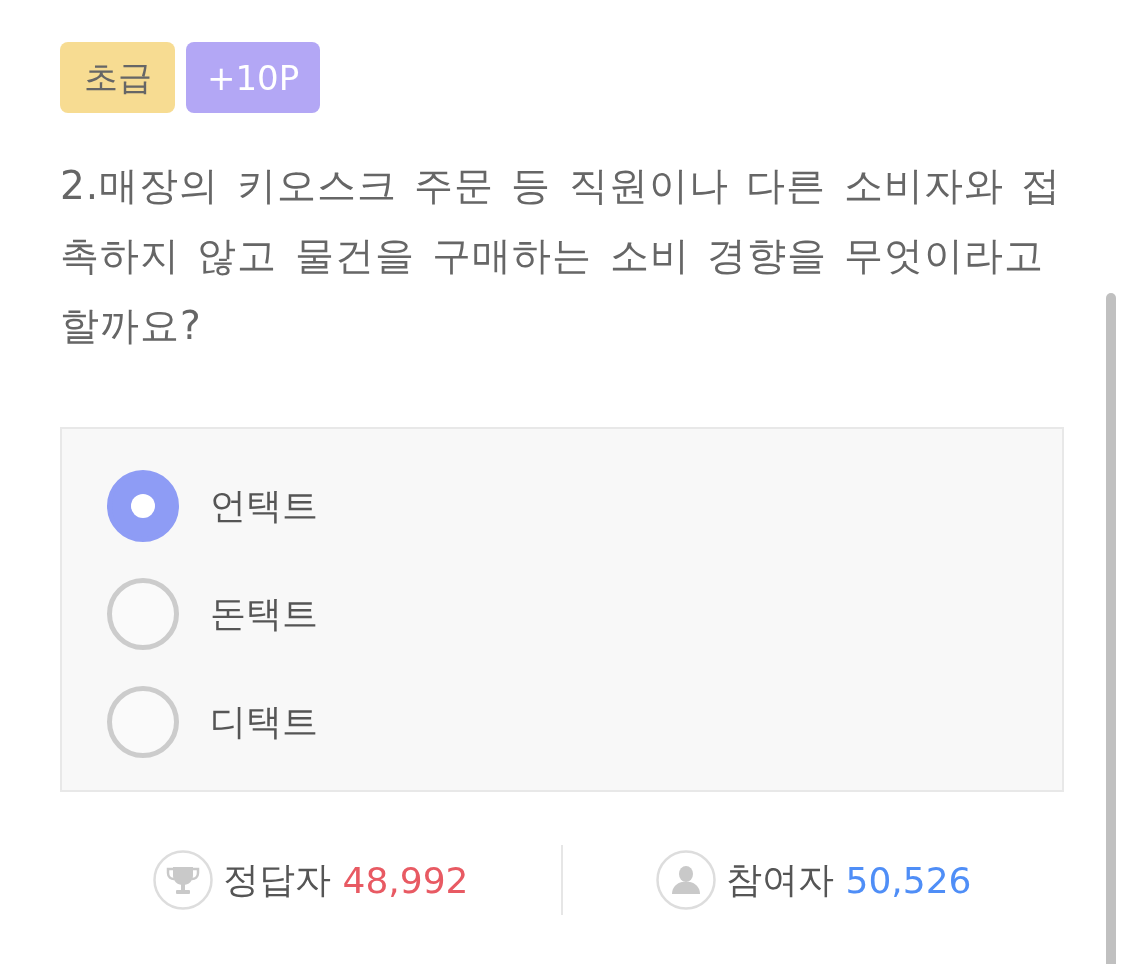 The height and width of the screenshot is (964, 1125). I want to click on stat-count: 50,526, so click(908, 880).